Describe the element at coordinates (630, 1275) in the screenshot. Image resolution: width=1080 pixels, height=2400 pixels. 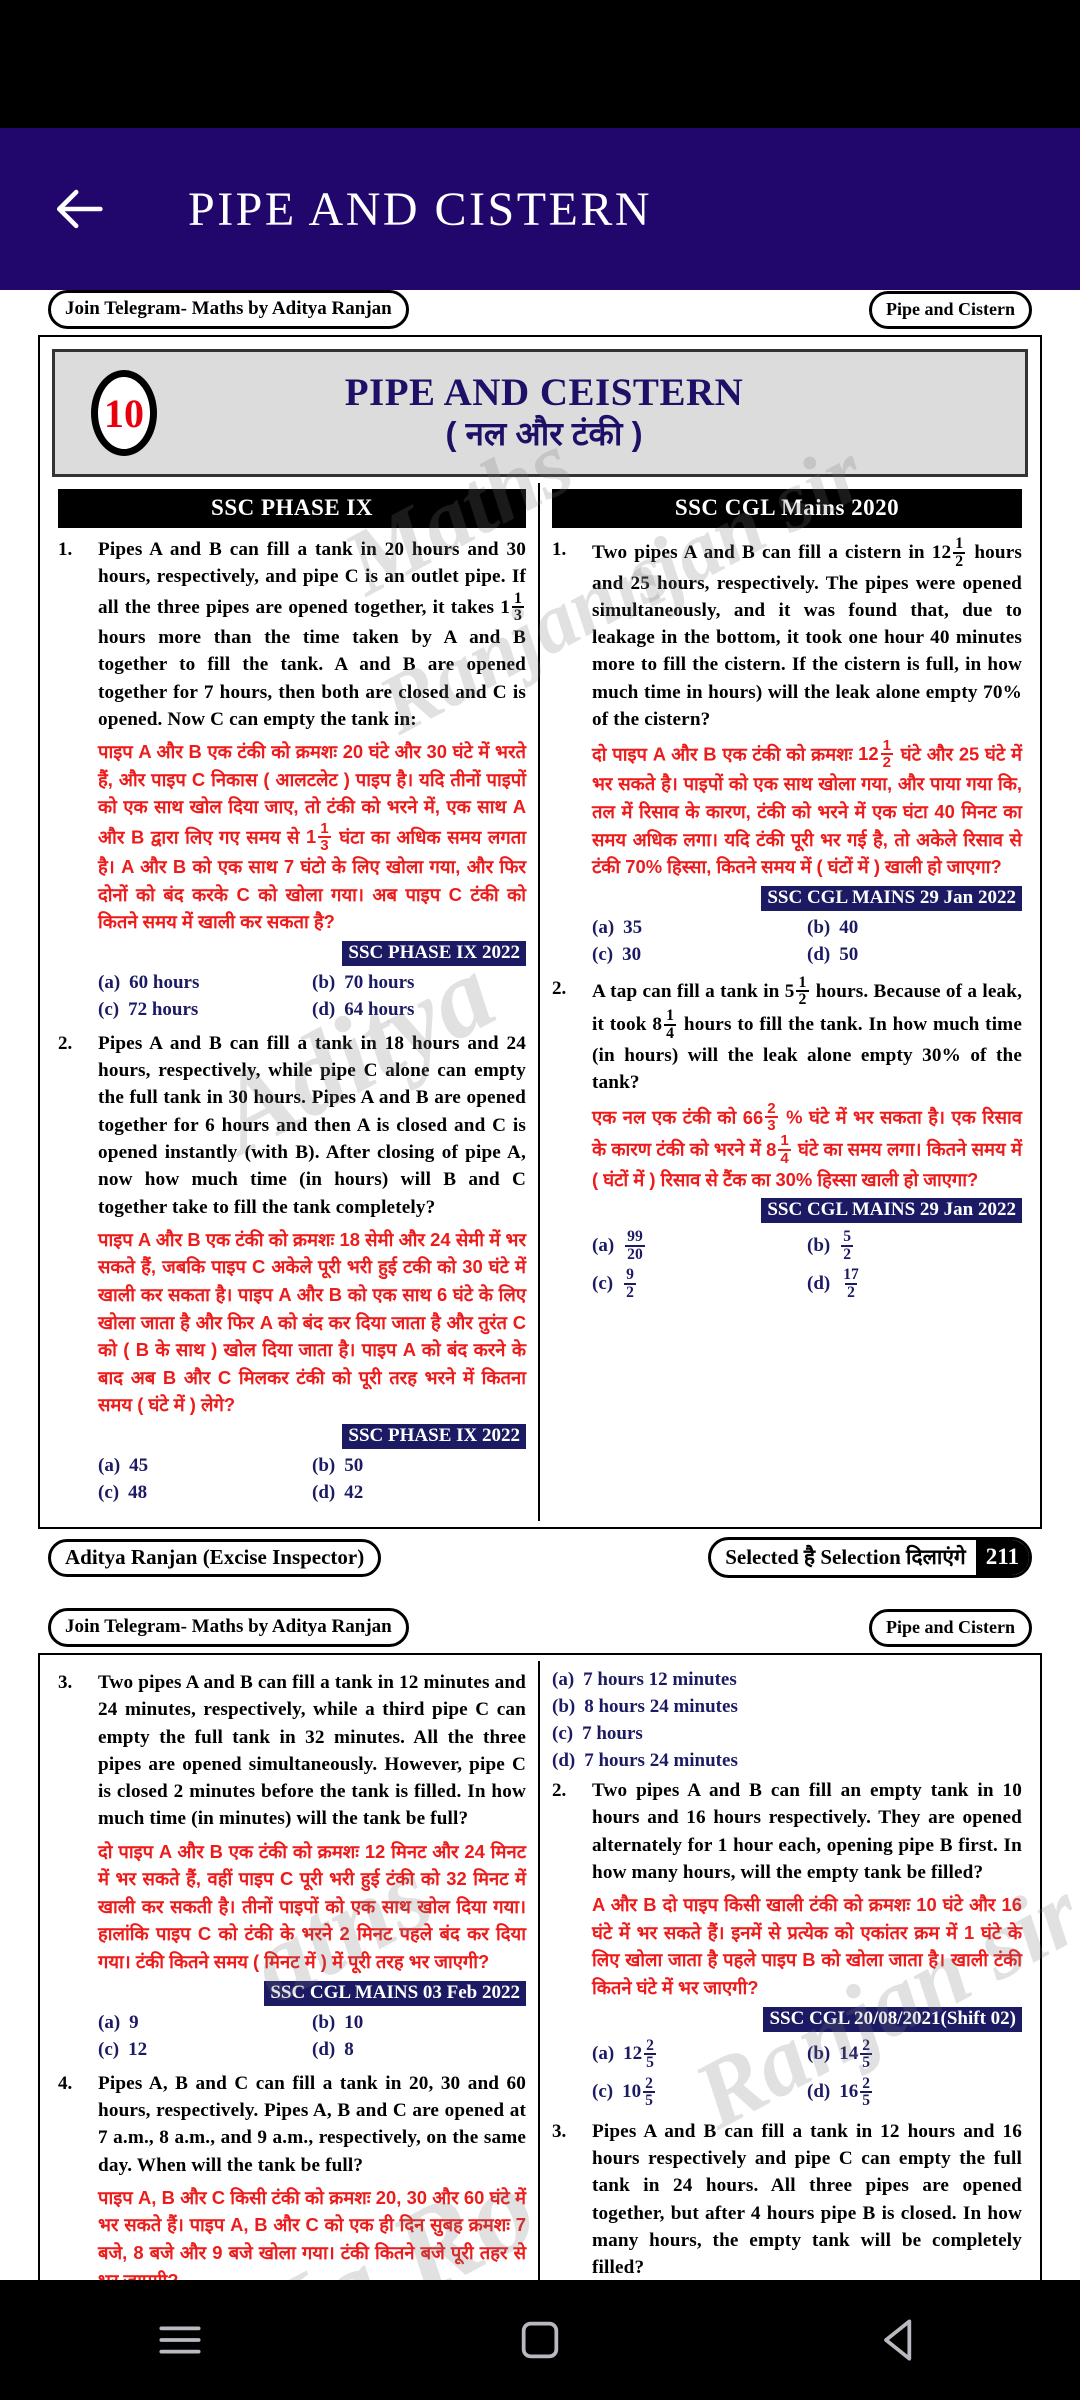
I see `fraction-numerator: 9` at that location.